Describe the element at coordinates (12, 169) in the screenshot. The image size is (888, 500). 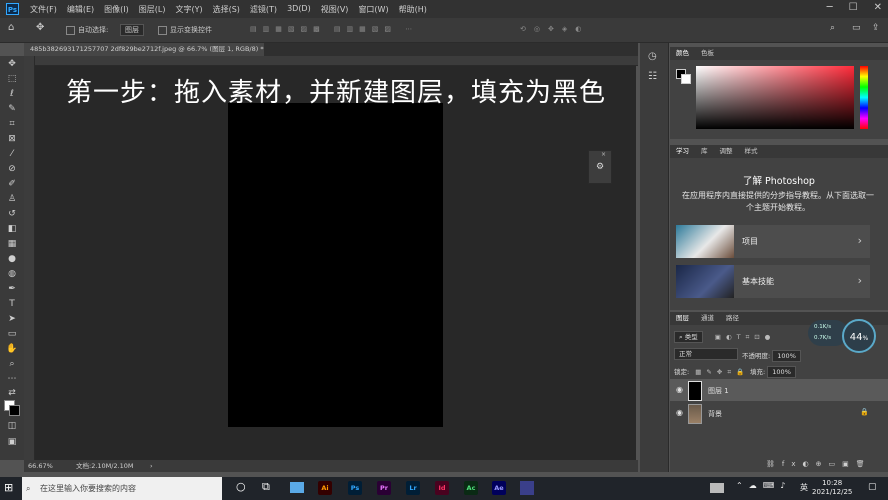
I see `healing-tool-icon: ⊘` at that location.